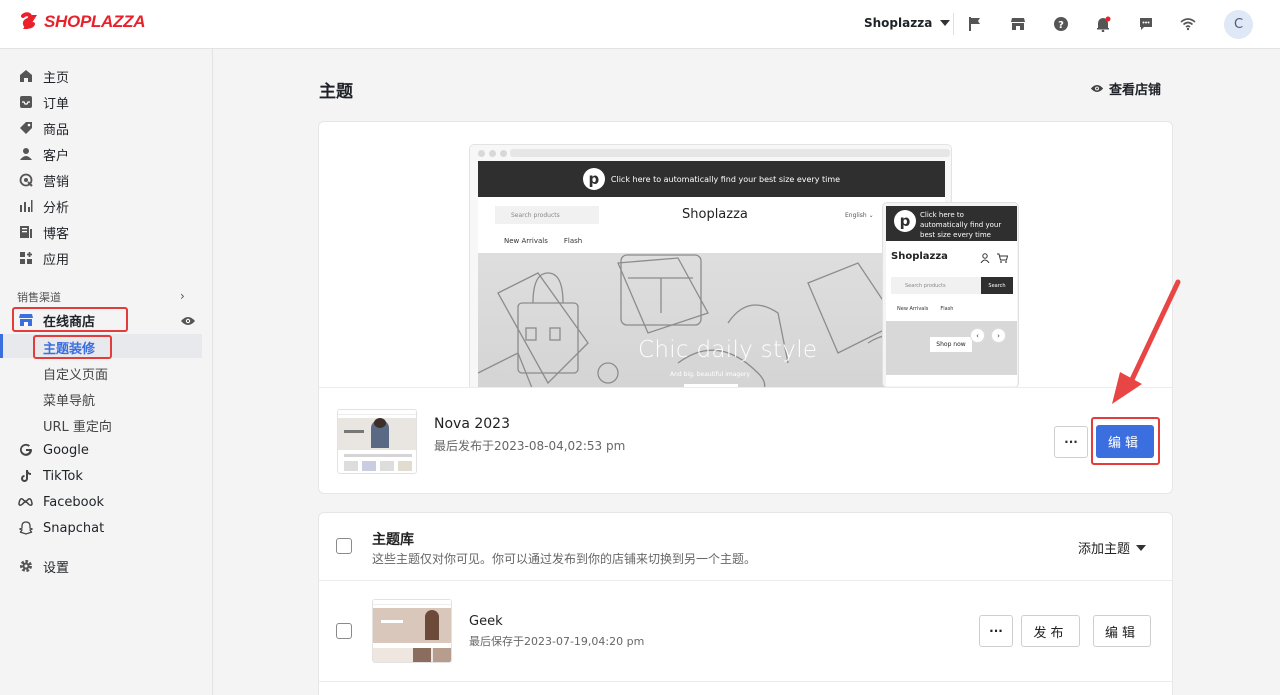 This screenshot has width=1280, height=695. I want to click on sidebar-subitem-navigation: 菜单导航, so click(69, 399).